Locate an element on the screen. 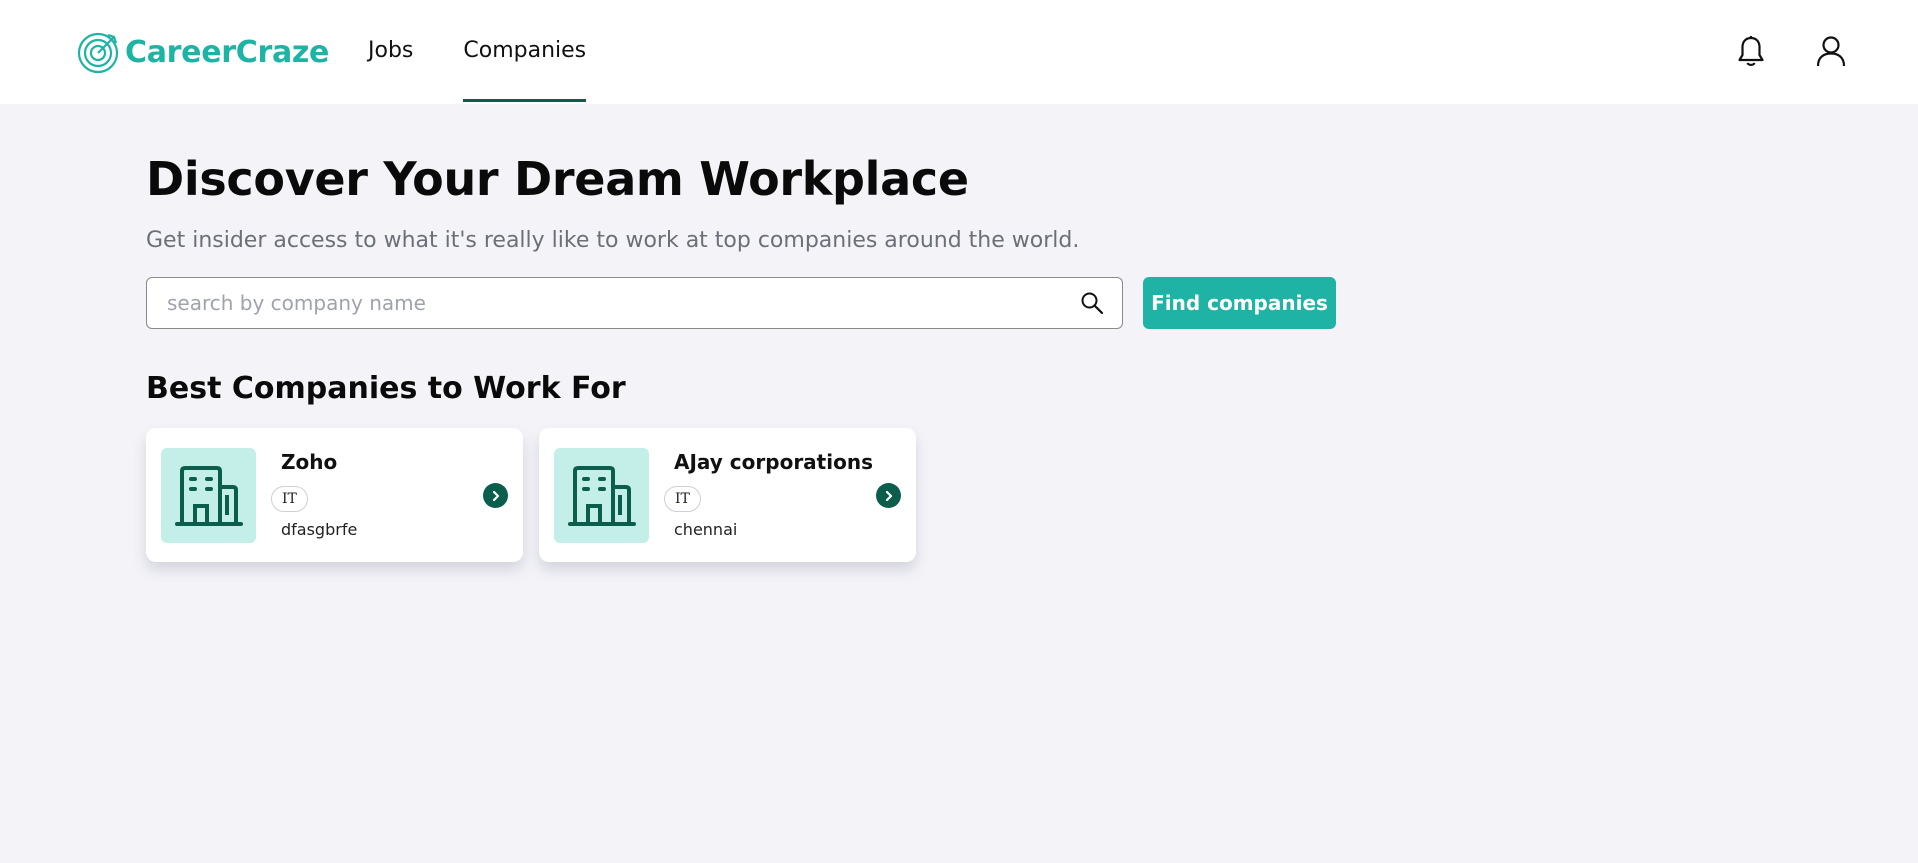 Image resolution: width=1918 pixels, height=863 pixels. company-location: dfasgbrfe is located at coordinates (319, 529).